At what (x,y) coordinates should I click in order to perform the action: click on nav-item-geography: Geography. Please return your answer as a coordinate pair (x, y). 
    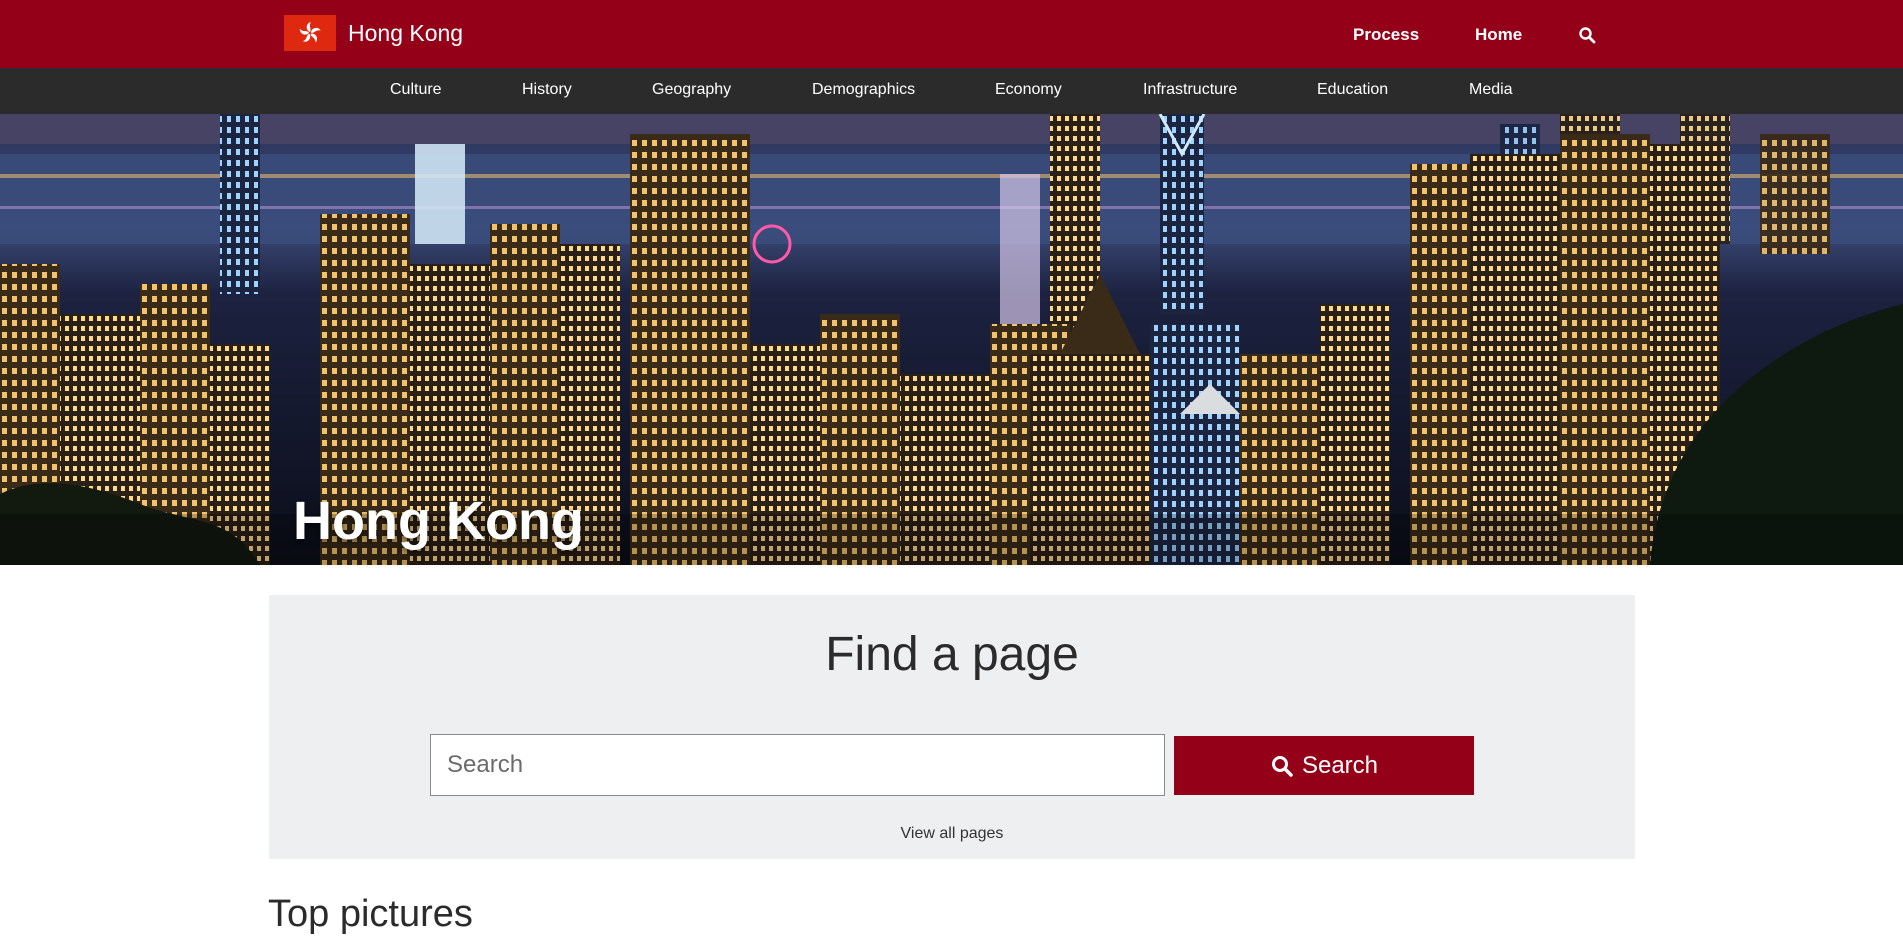
    Looking at the image, I should click on (691, 90).